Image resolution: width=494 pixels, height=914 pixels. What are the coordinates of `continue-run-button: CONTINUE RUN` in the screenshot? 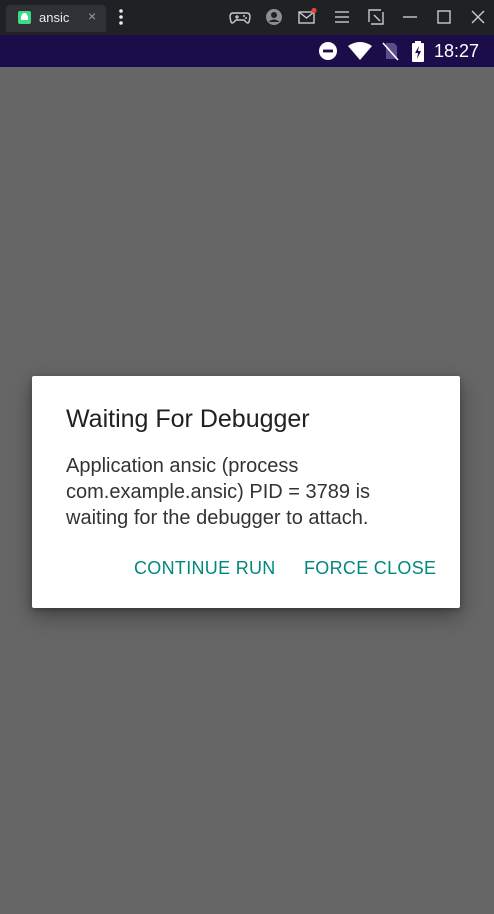 It's located at (205, 568).